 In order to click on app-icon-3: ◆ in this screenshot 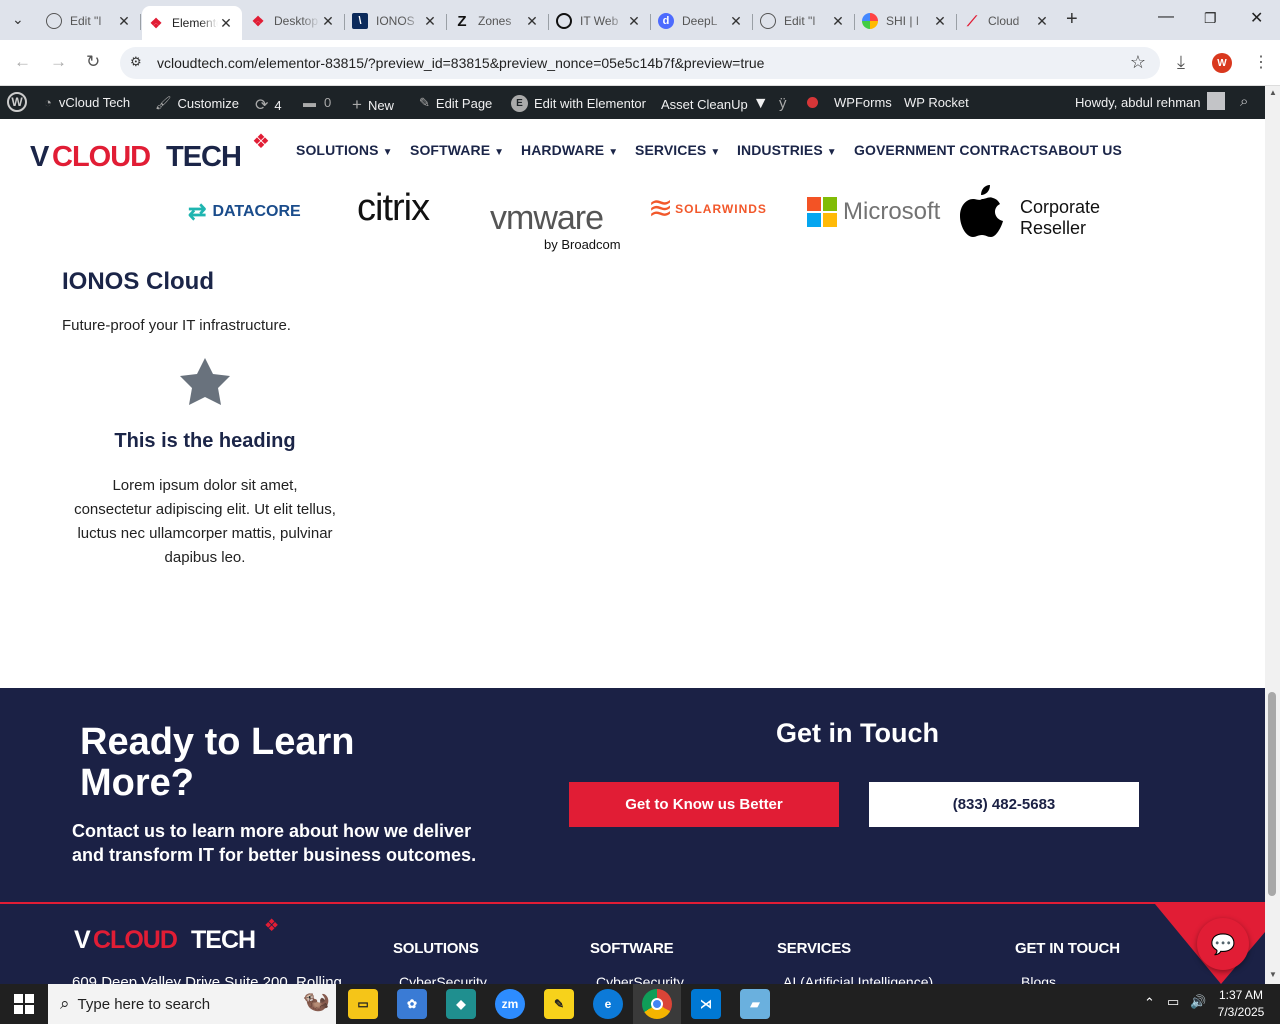, I will do `click(461, 1004)`.